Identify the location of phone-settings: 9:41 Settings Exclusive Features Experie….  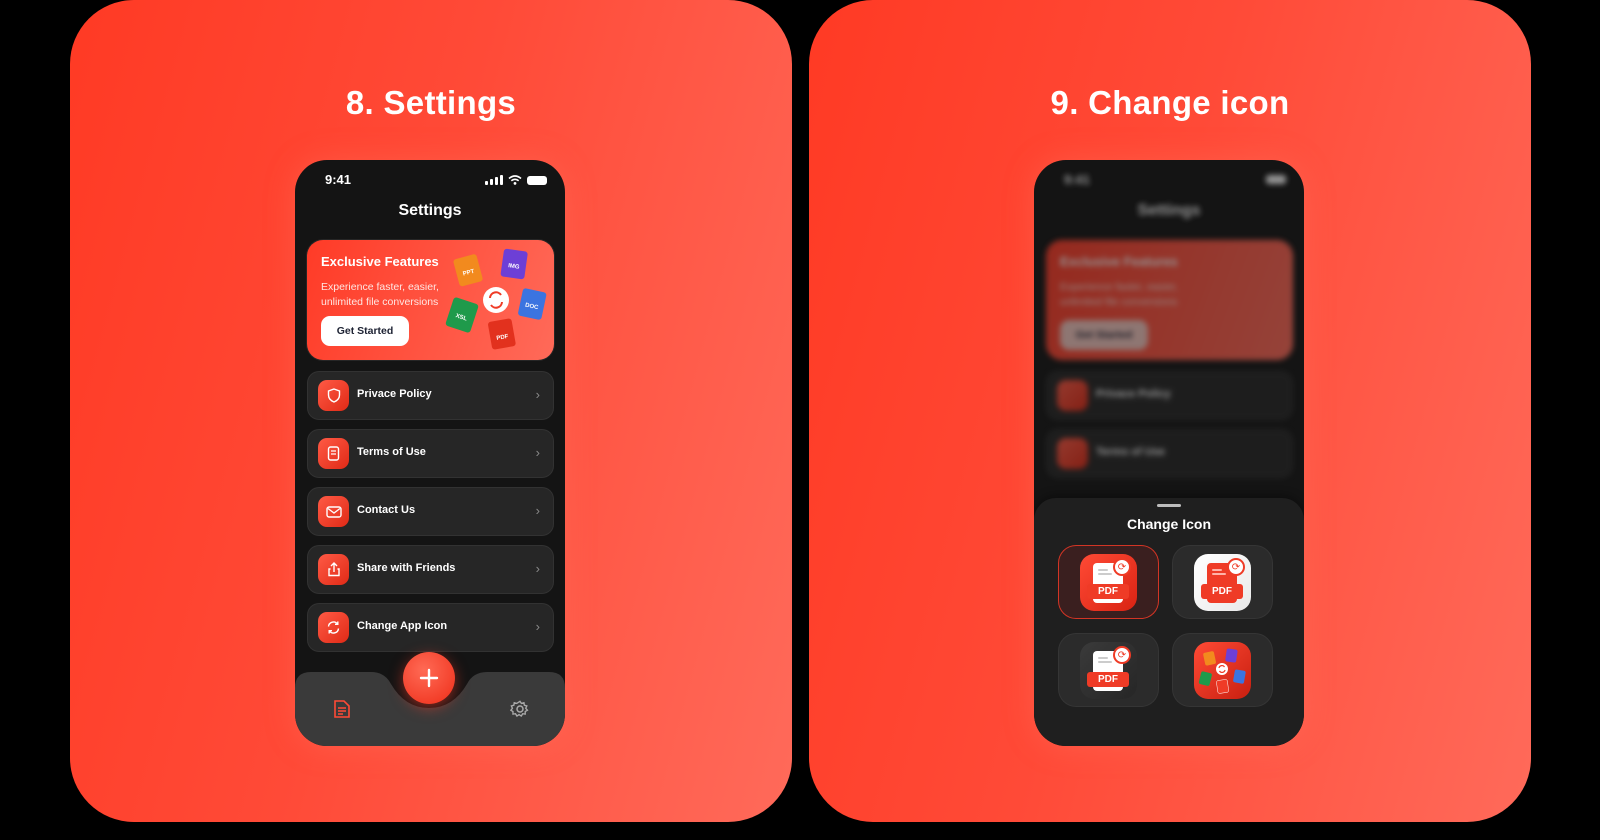
(430, 453).